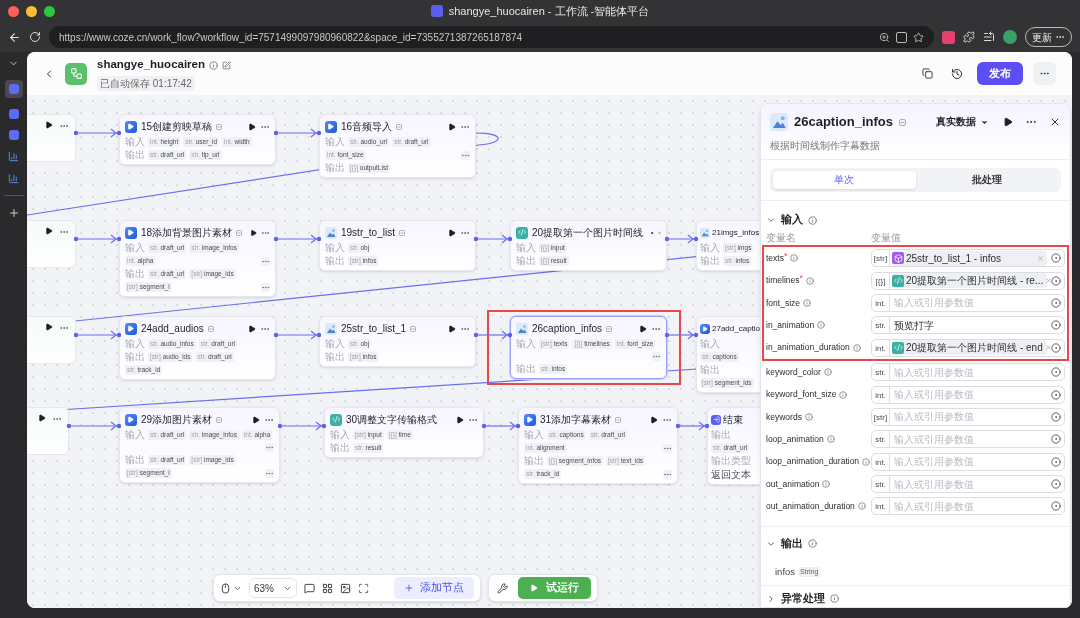 The image size is (1080, 618). Describe the element at coordinates (962, 122) in the screenshot. I see `data-mode-dropdown: 真实数据` at that location.